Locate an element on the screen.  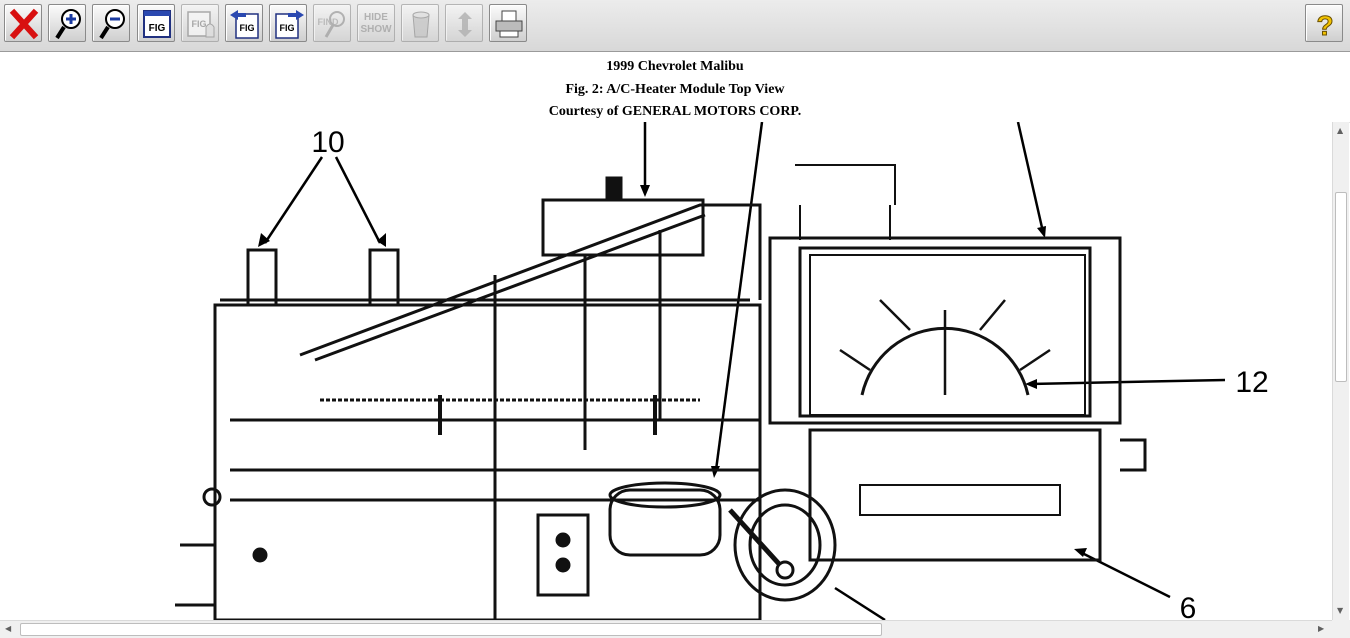
rotate-button is located at coordinates (464, 23).